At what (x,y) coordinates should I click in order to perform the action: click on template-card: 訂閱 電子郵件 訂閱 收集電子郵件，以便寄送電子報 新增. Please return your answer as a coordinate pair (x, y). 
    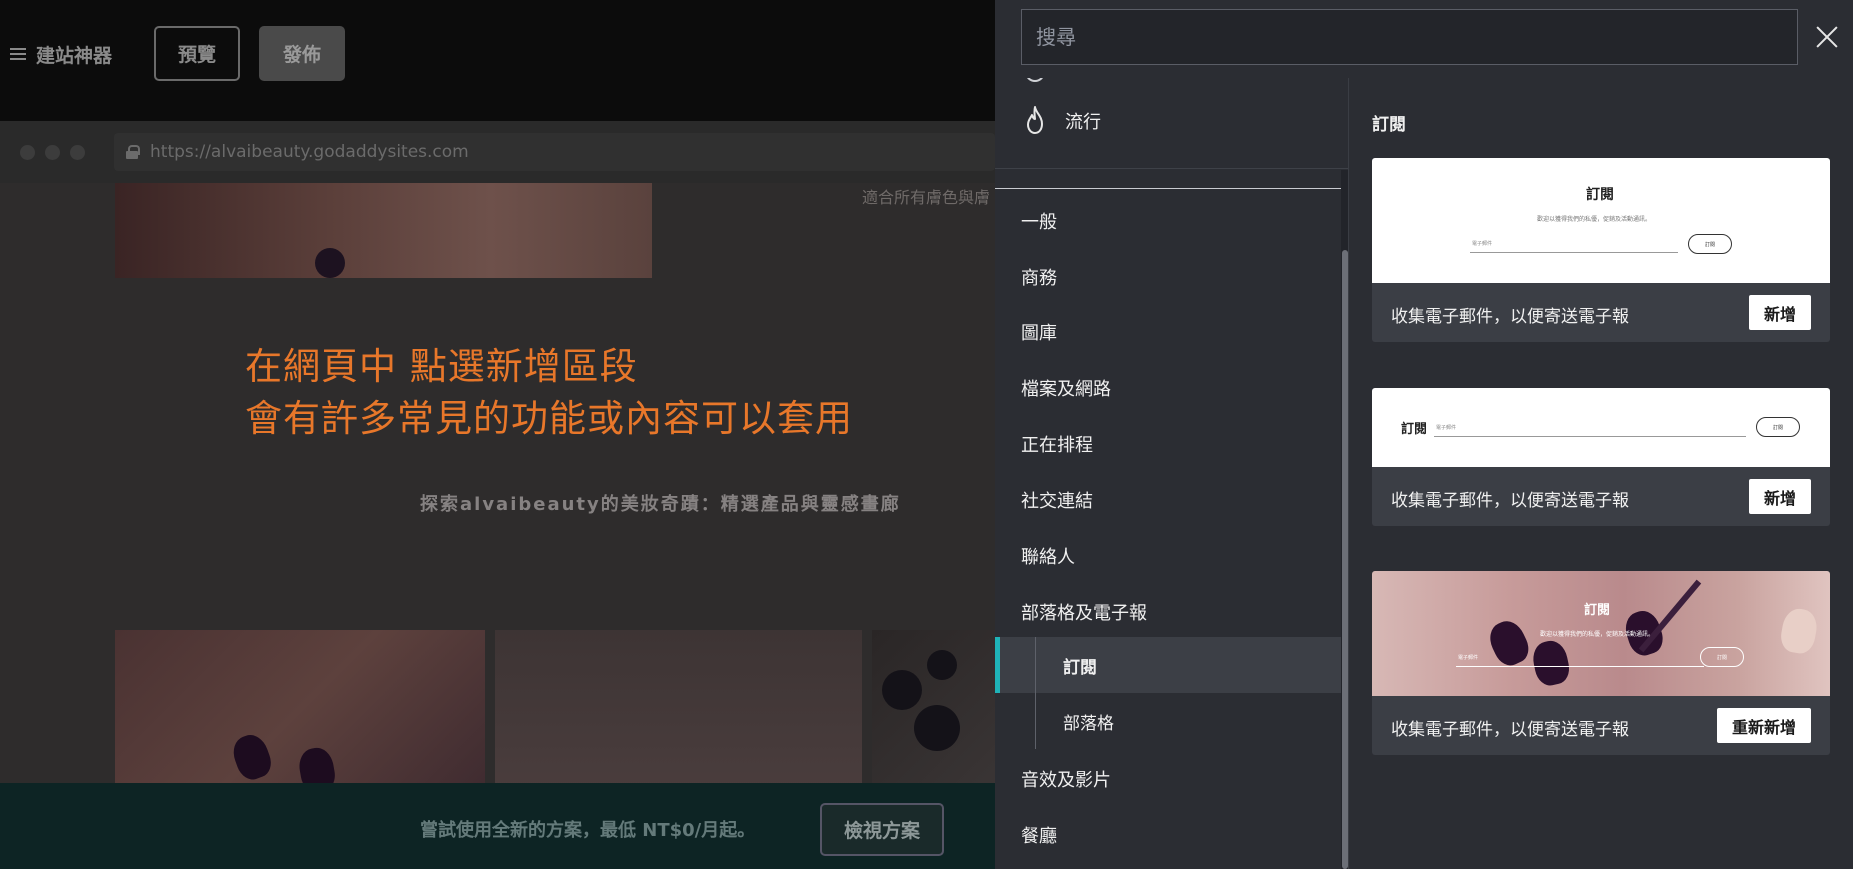
    Looking at the image, I should click on (1601, 457).